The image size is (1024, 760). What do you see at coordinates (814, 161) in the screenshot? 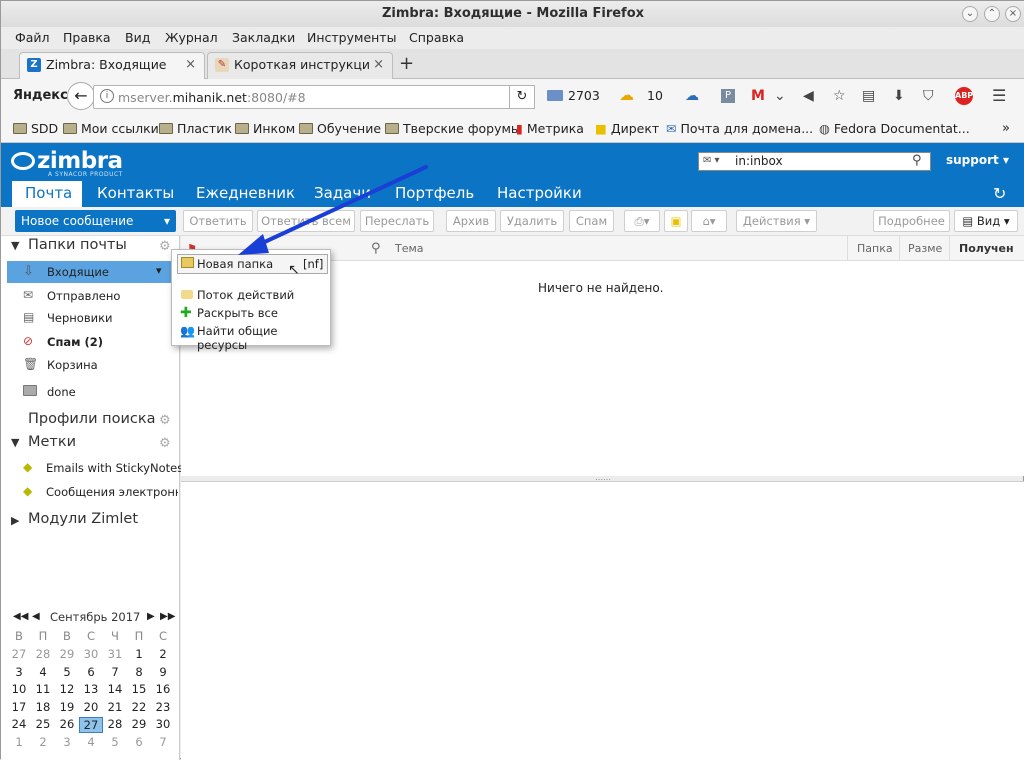
I see `search-box: ✉ ▾ in:inbox ⚲` at bounding box center [814, 161].